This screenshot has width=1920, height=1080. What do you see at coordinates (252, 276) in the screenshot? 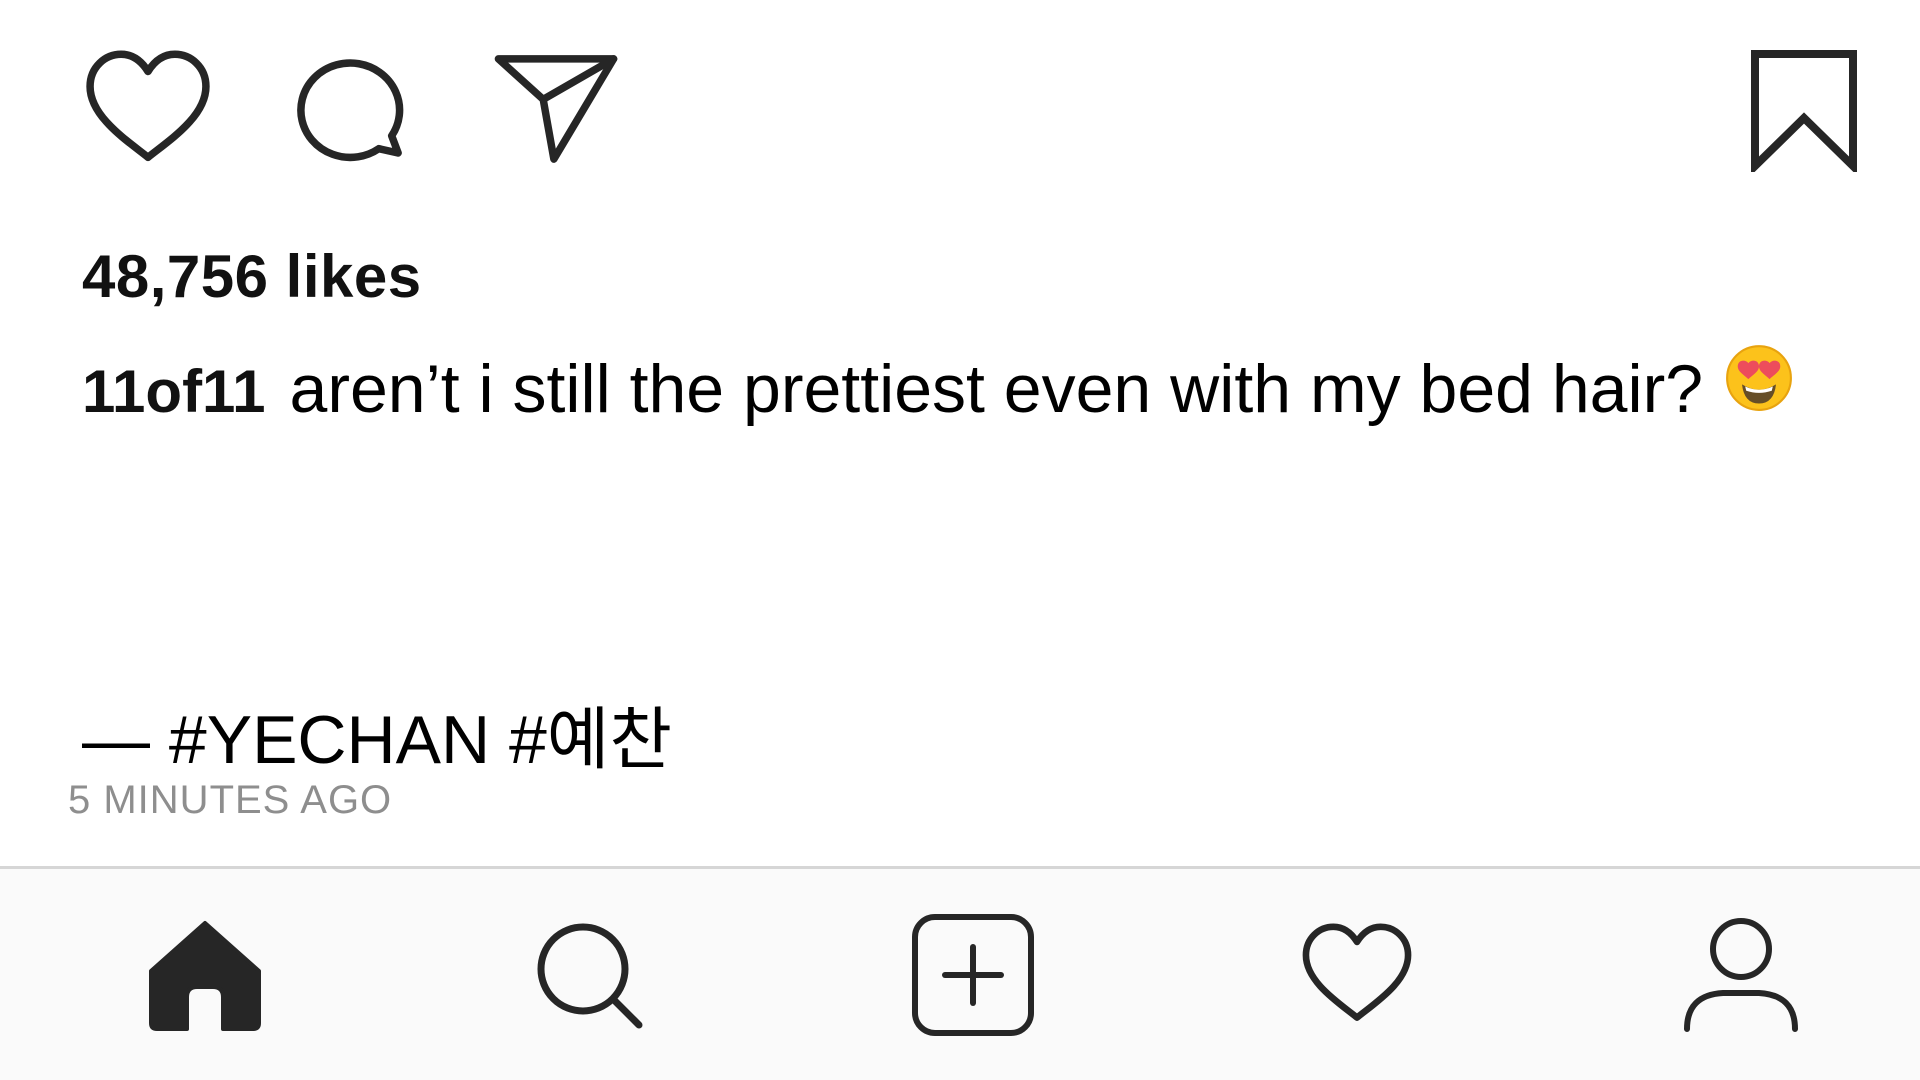
I see `likes-count: 48,756 likes` at bounding box center [252, 276].